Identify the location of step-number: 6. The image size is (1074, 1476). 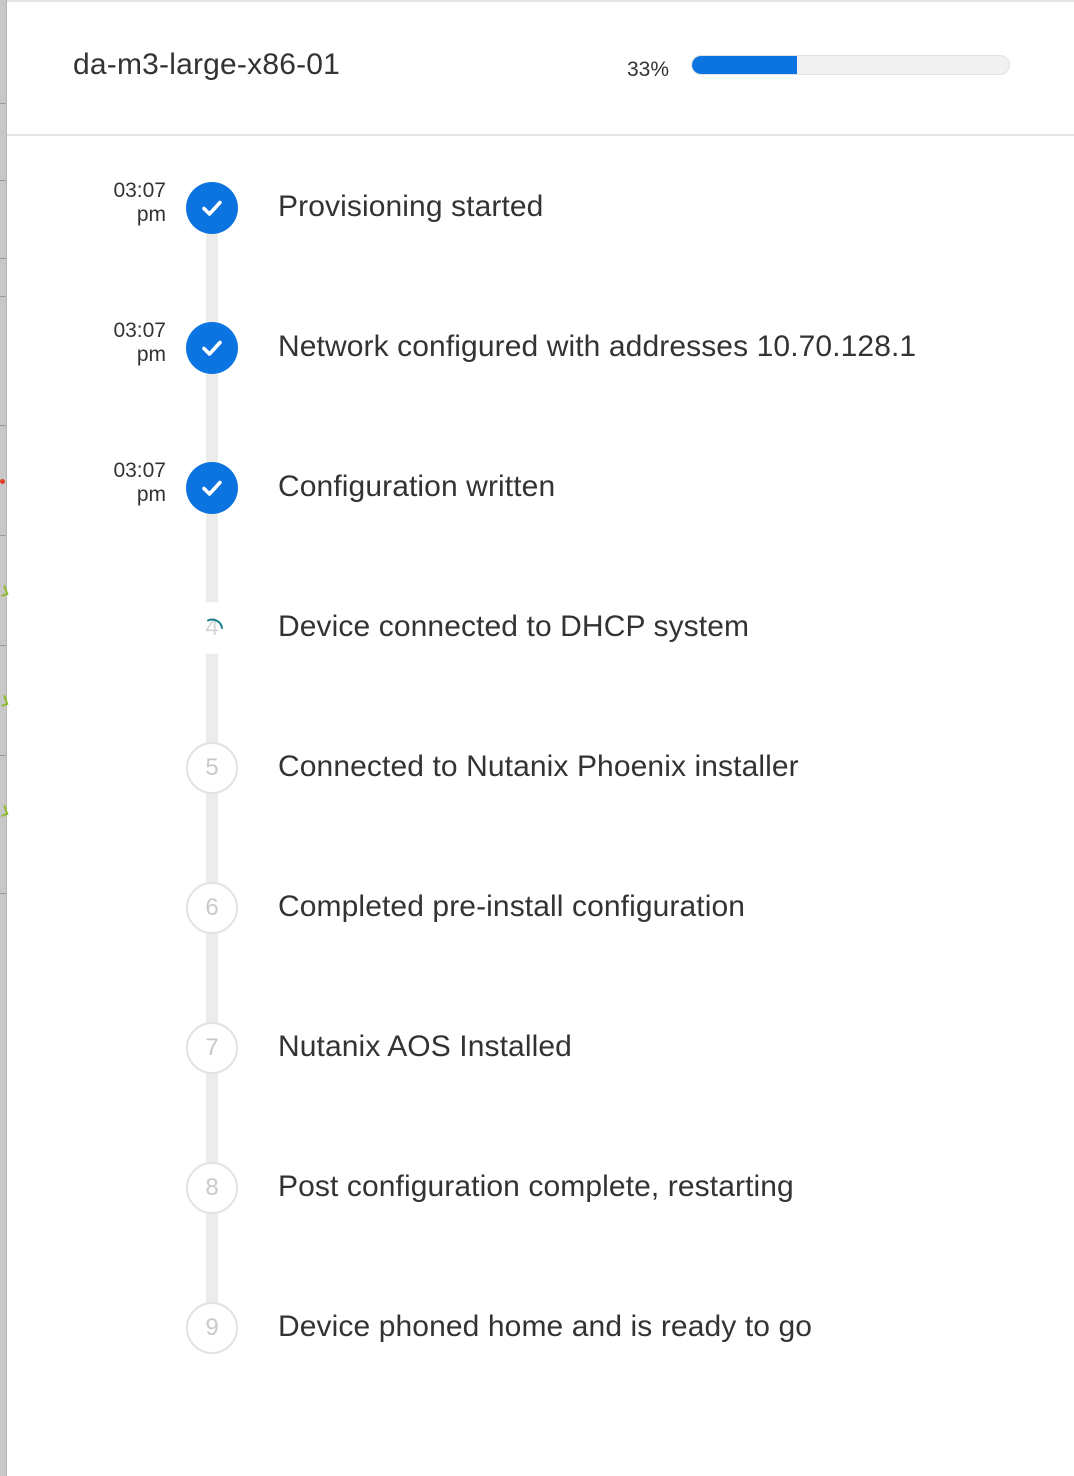
(212, 907).